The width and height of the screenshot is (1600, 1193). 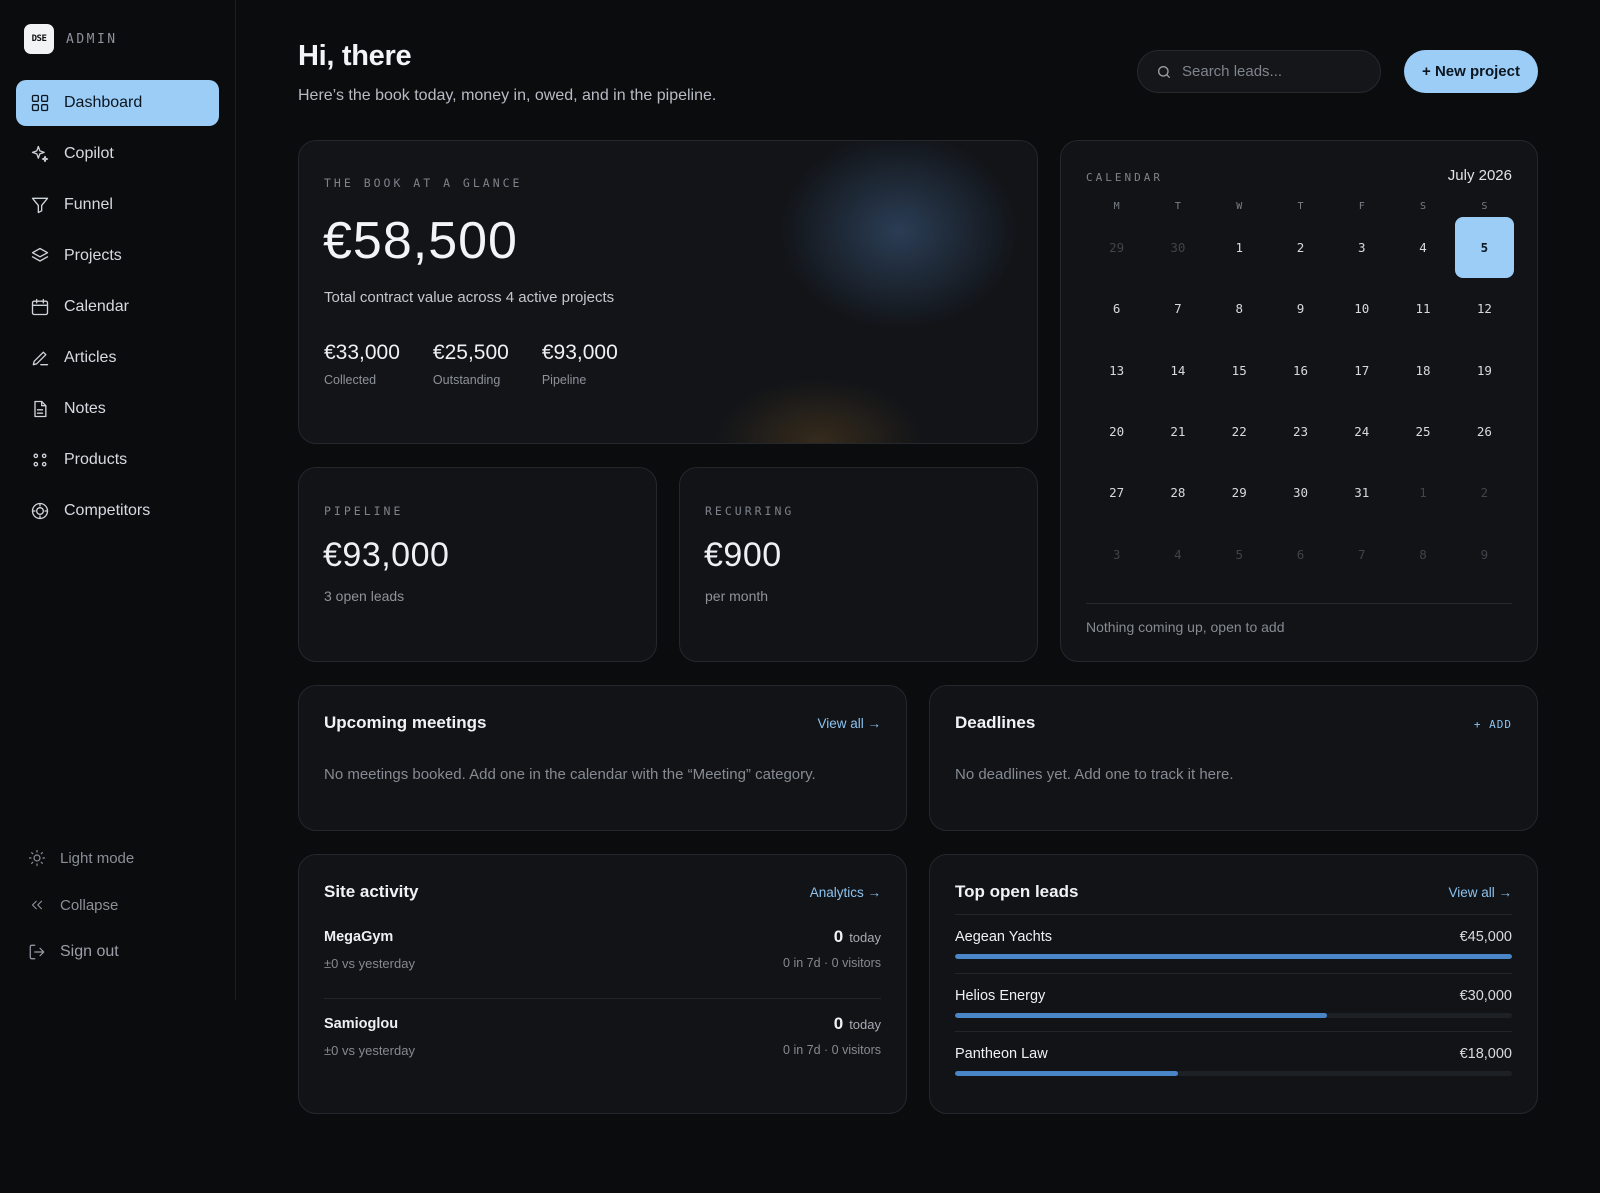 What do you see at coordinates (466, 380) in the screenshot?
I see `stat-label: Outstanding` at bounding box center [466, 380].